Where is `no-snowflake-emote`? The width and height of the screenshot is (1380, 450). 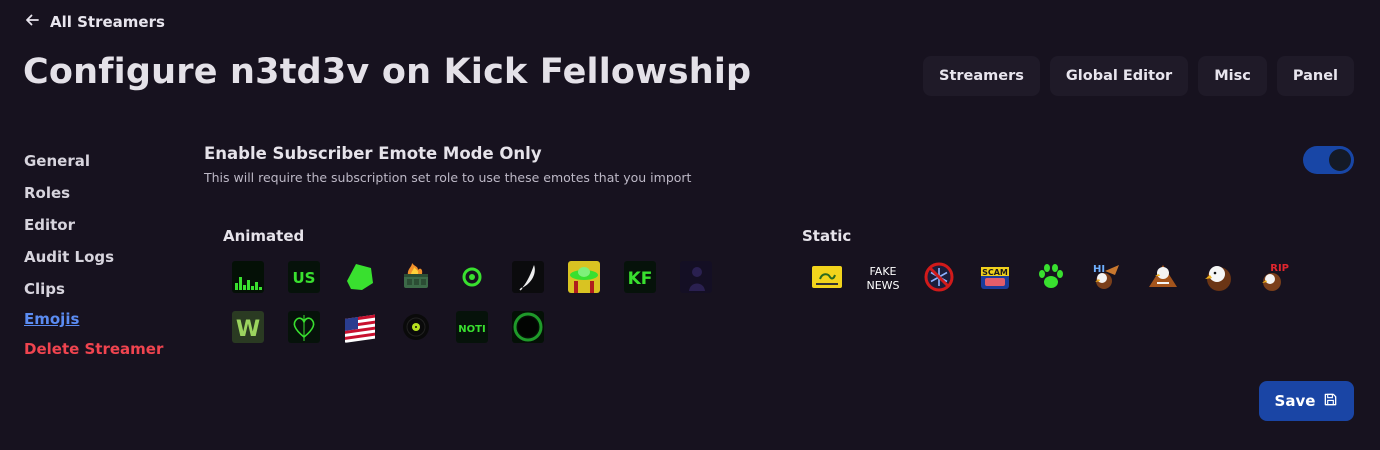
no-snowflake-emote is located at coordinates (939, 277).